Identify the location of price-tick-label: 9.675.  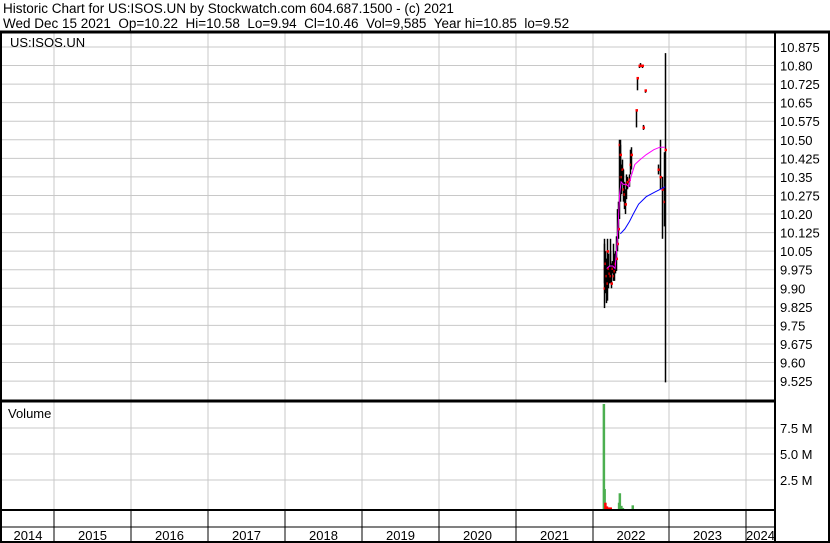
(796, 344).